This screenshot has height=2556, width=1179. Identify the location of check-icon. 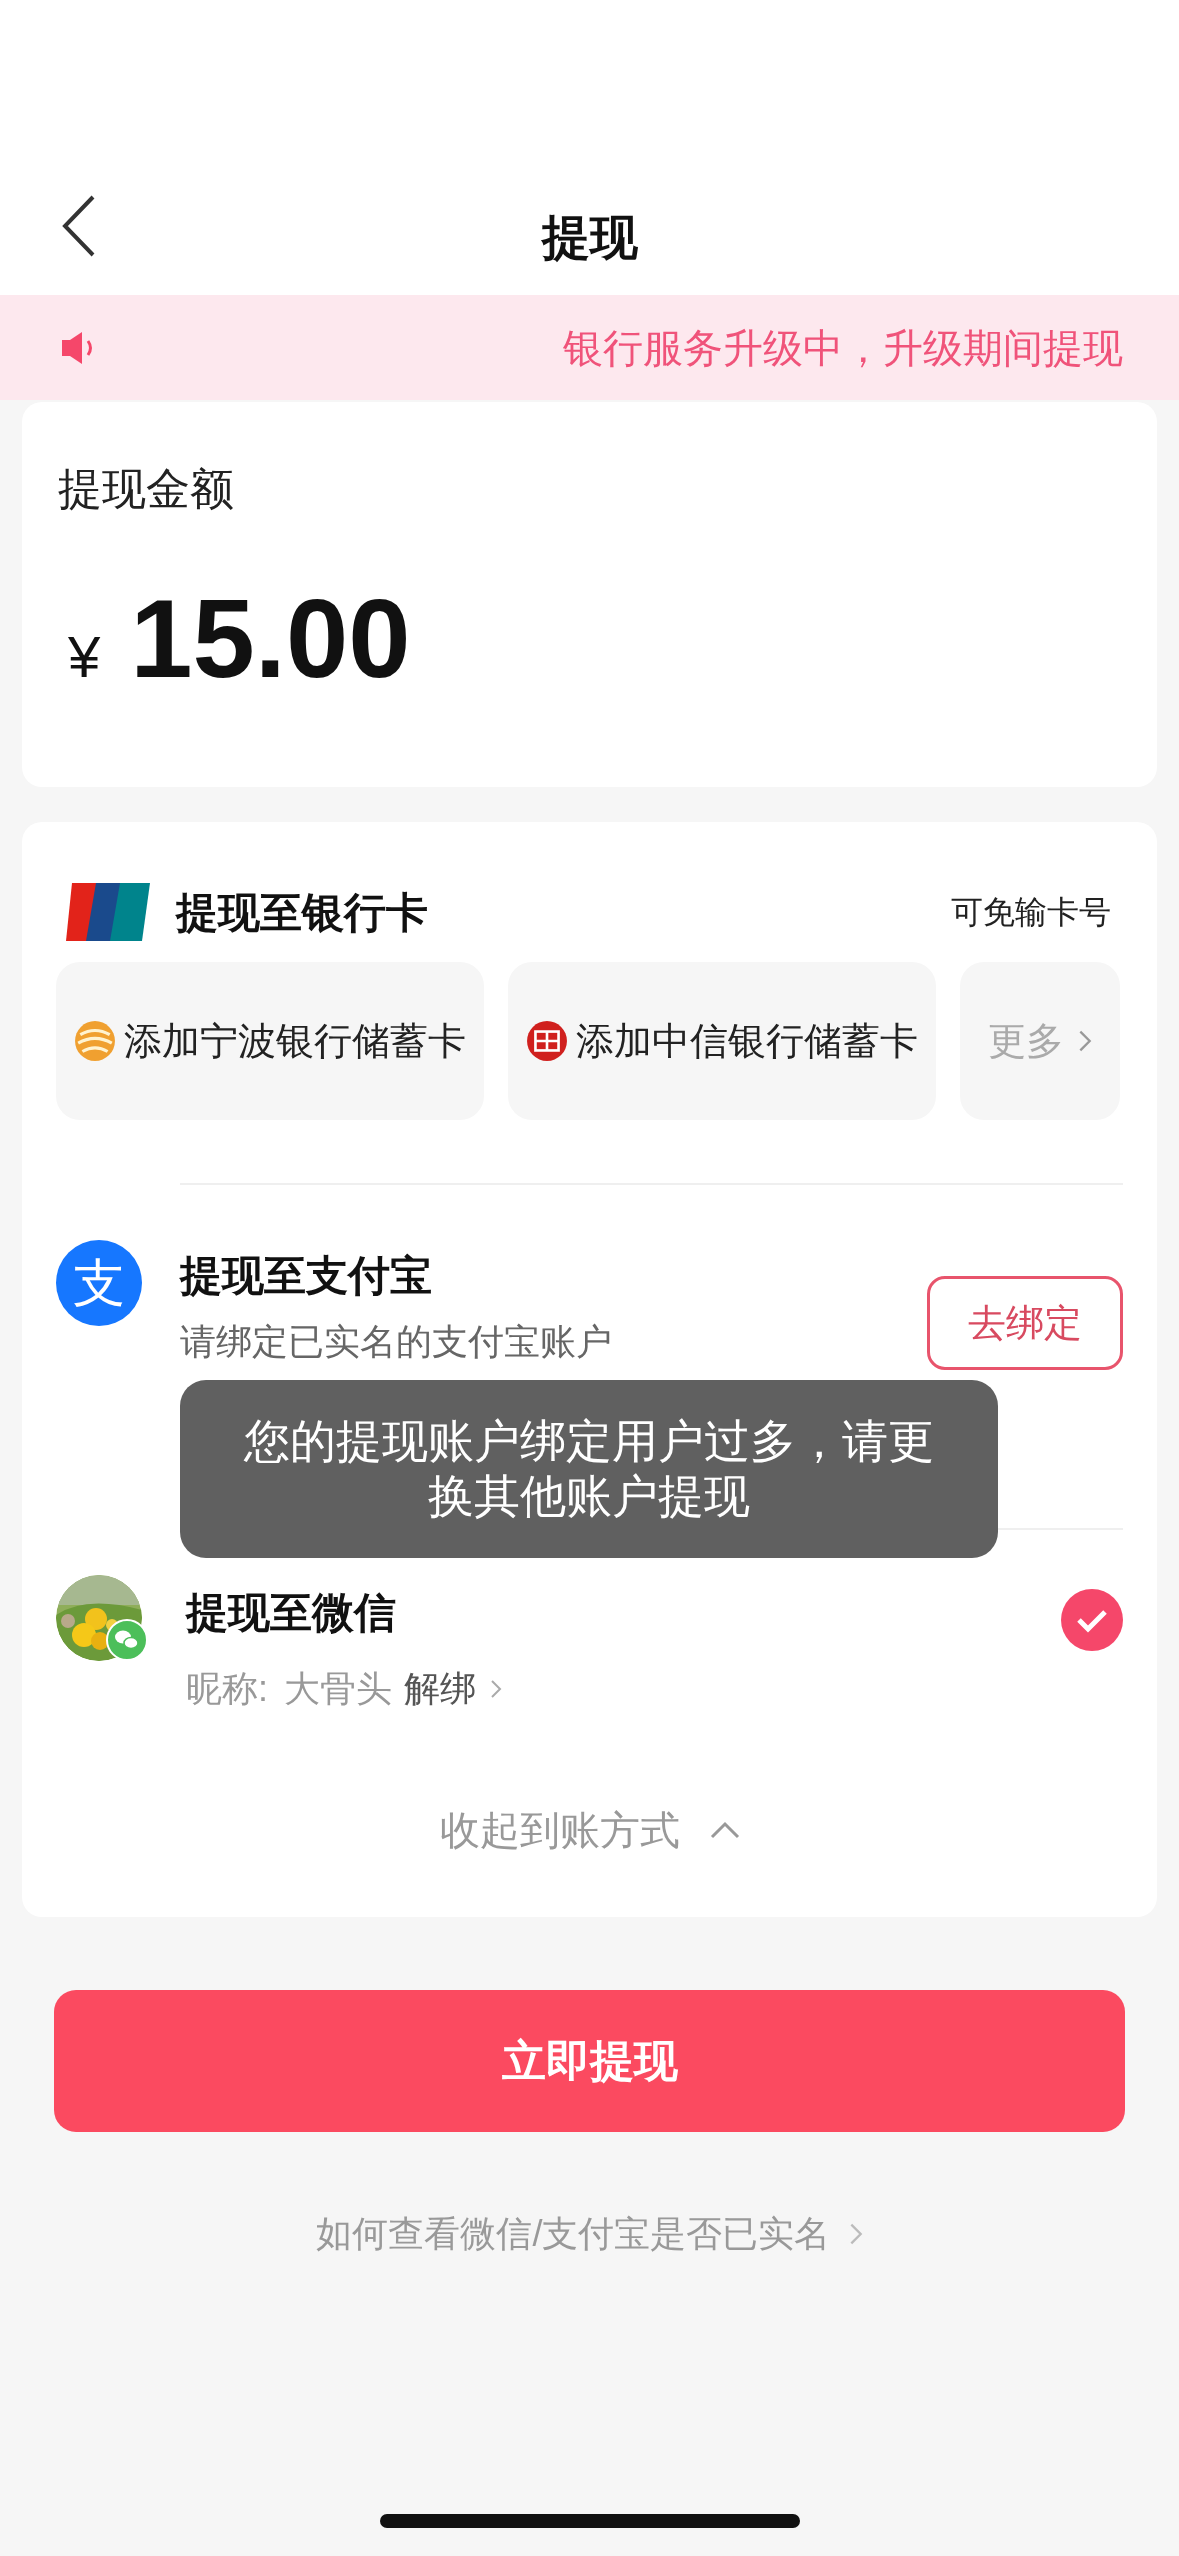
(1092, 1620).